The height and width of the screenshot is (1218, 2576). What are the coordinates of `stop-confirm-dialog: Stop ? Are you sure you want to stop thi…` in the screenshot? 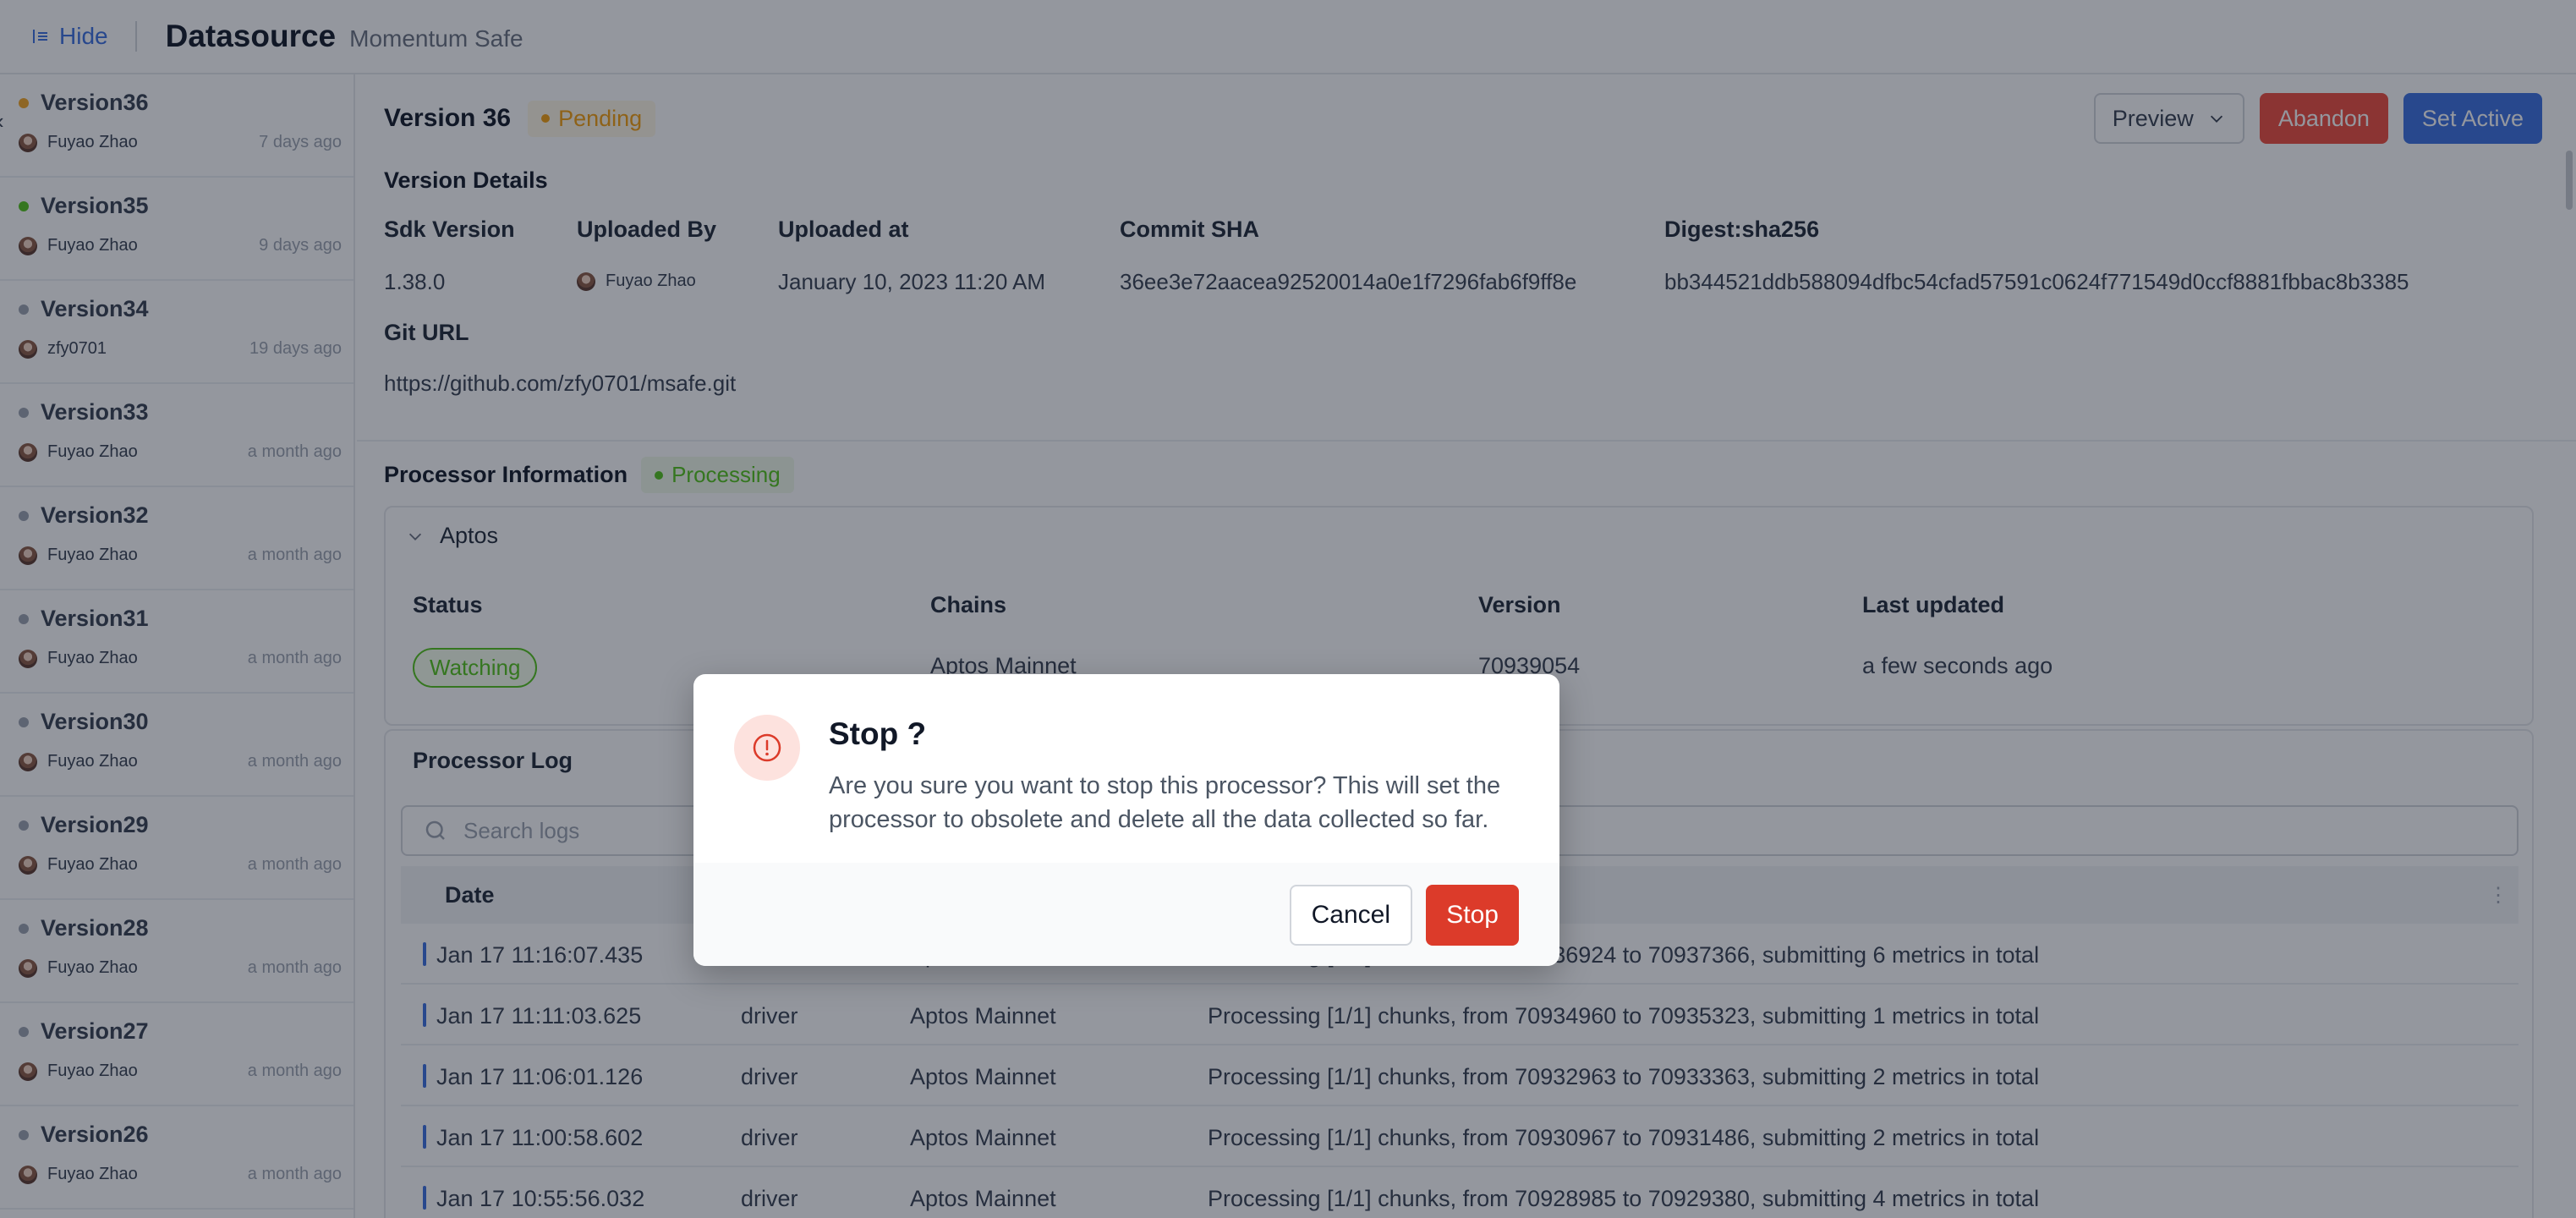 It's located at (1126, 820).